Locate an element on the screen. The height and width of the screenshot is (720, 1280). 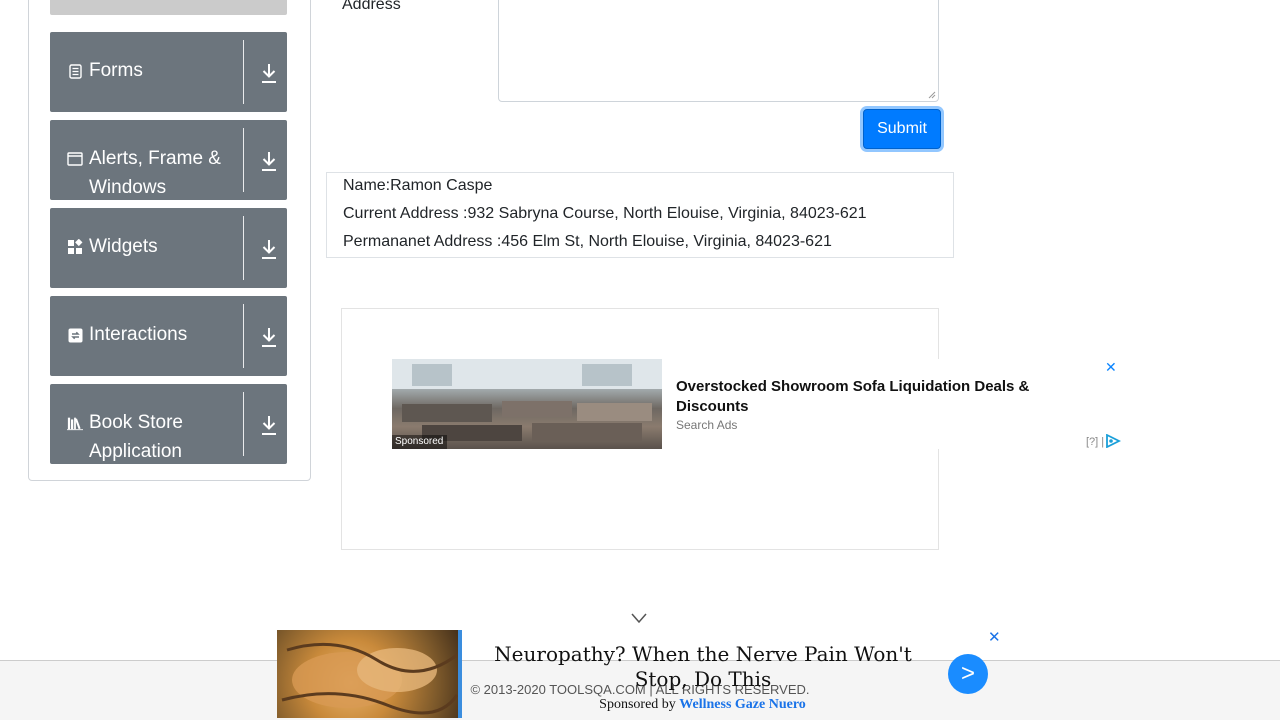
adchoices-icon is located at coordinates (1113, 441).